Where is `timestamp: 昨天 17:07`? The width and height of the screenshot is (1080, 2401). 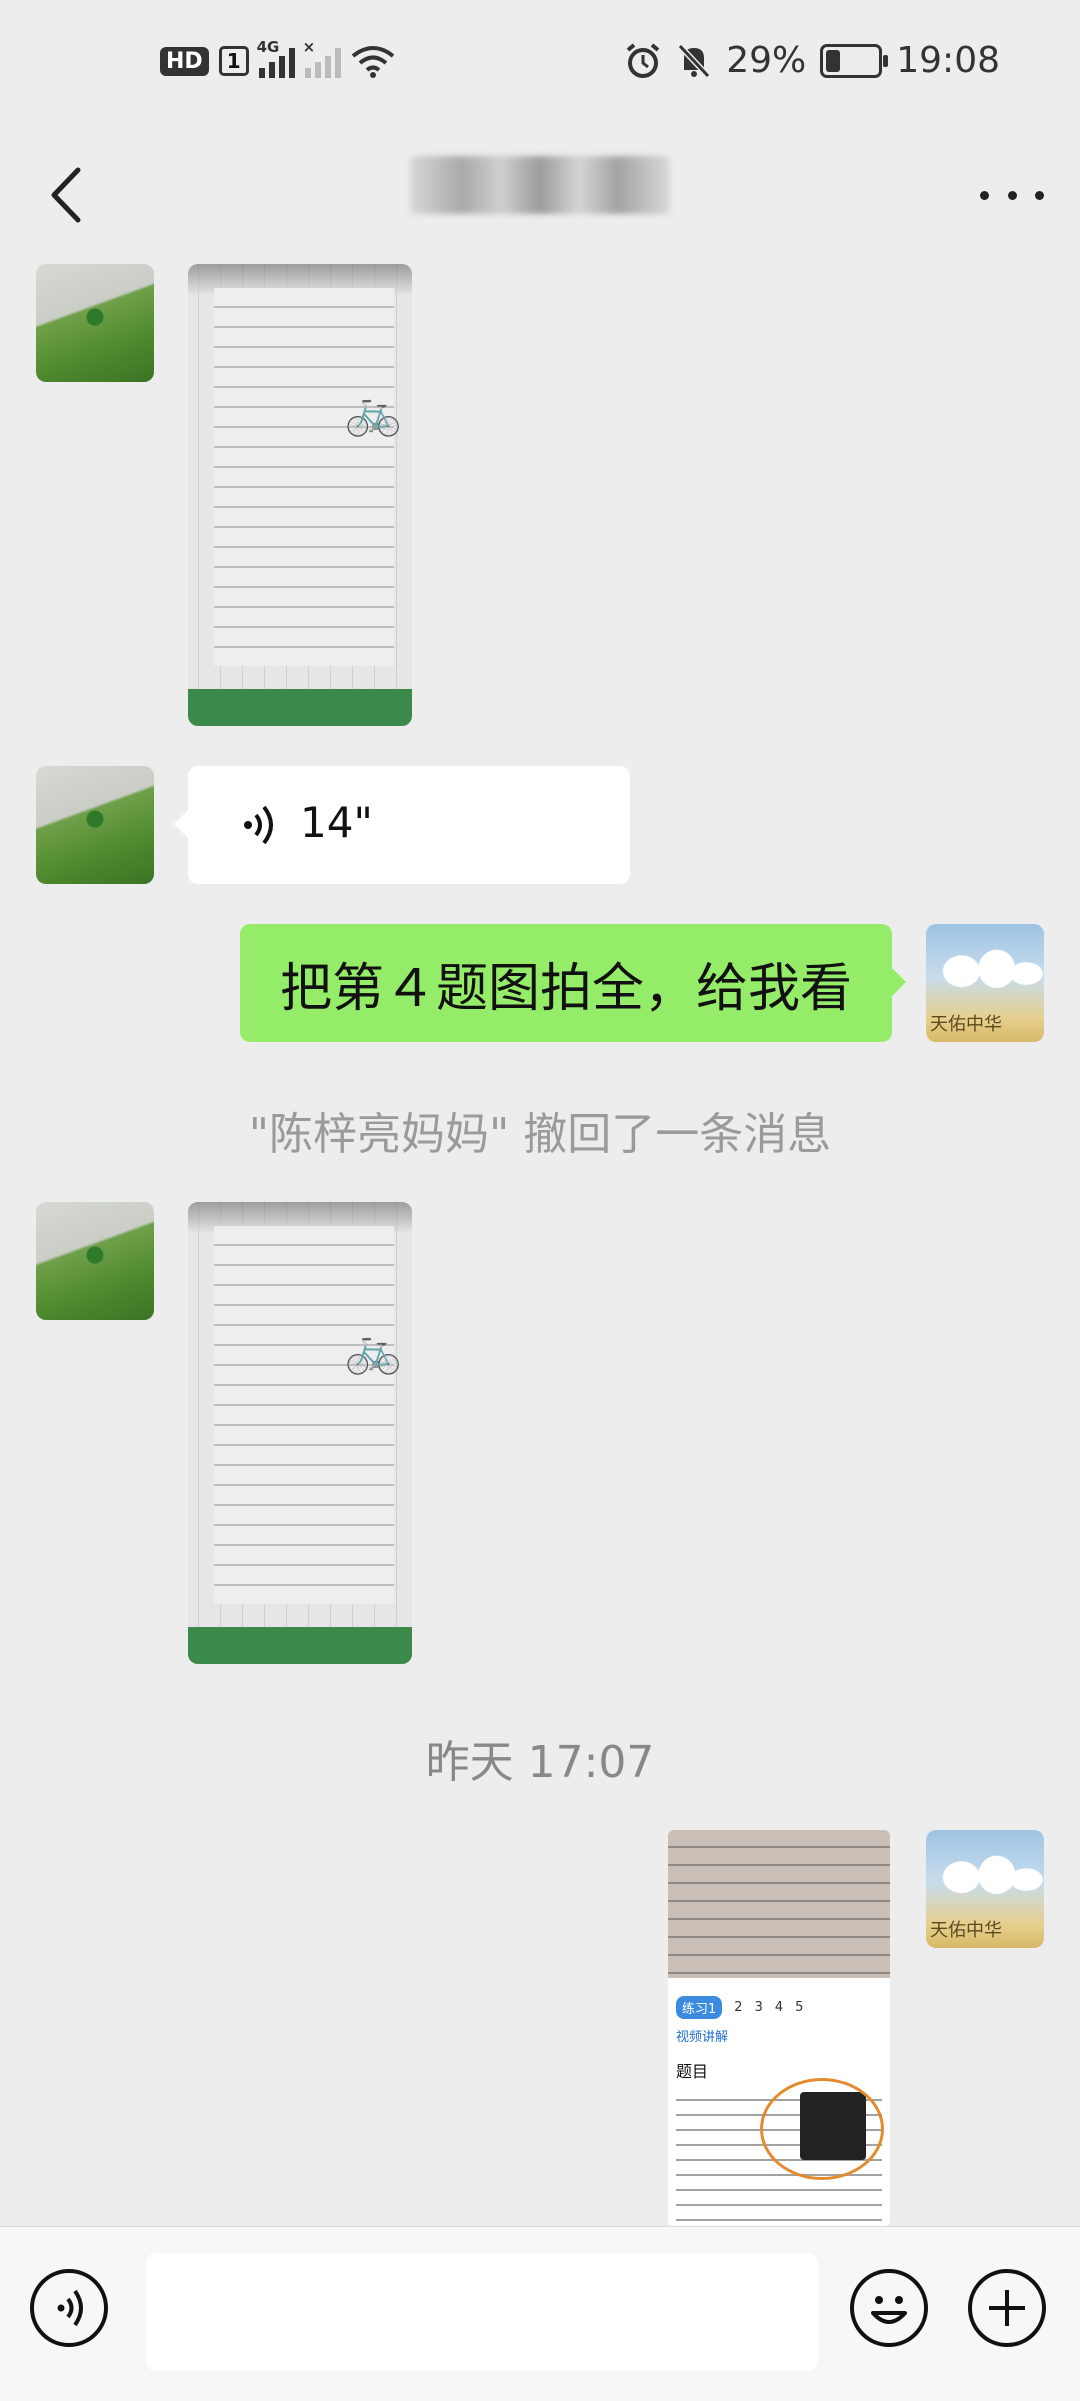 timestamp: 昨天 17:07 is located at coordinates (540, 1762).